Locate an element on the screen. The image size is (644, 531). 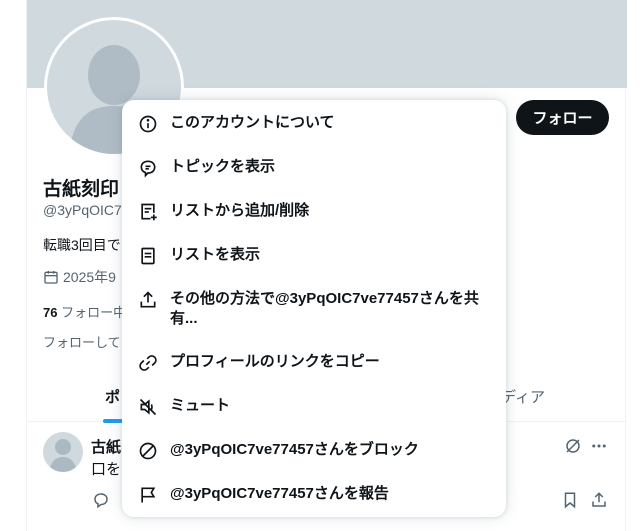
followed-by-text: フォローして is located at coordinates (82, 341).